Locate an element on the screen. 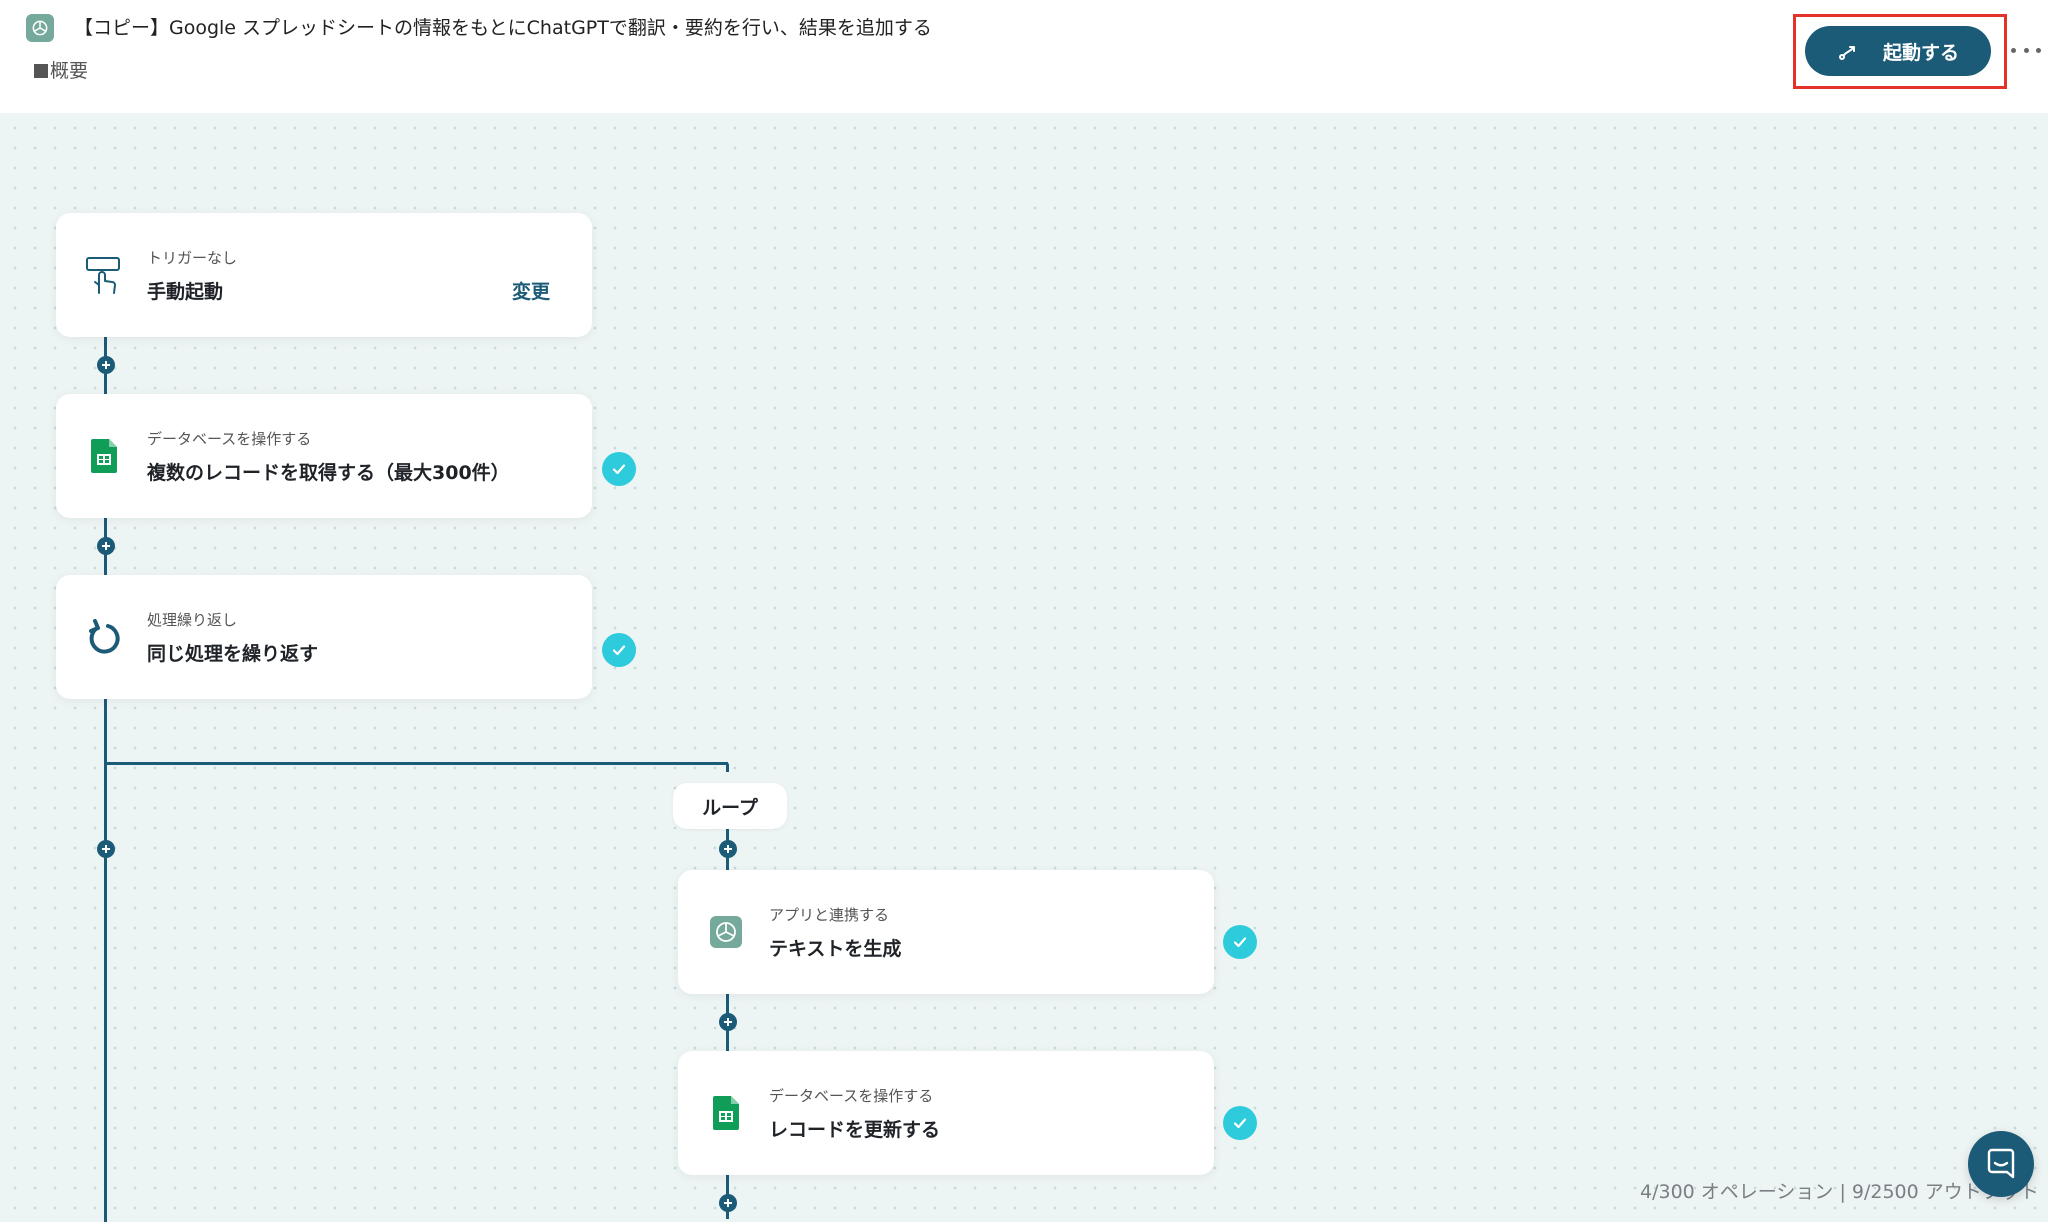 The width and height of the screenshot is (2048, 1222). chat-icon is located at coordinates (2001, 1163).